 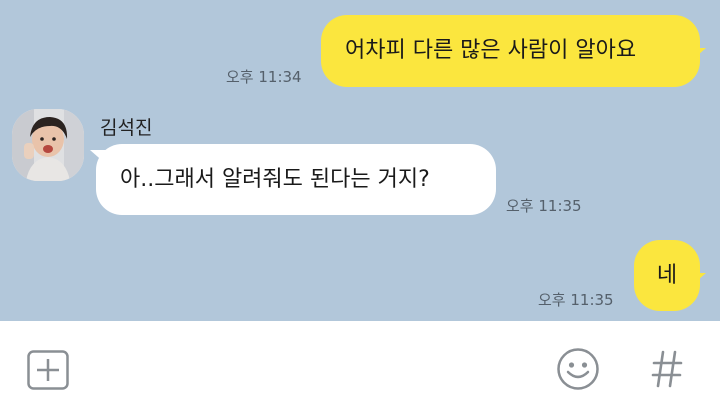 I want to click on hash-icon, so click(x=667, y=371).